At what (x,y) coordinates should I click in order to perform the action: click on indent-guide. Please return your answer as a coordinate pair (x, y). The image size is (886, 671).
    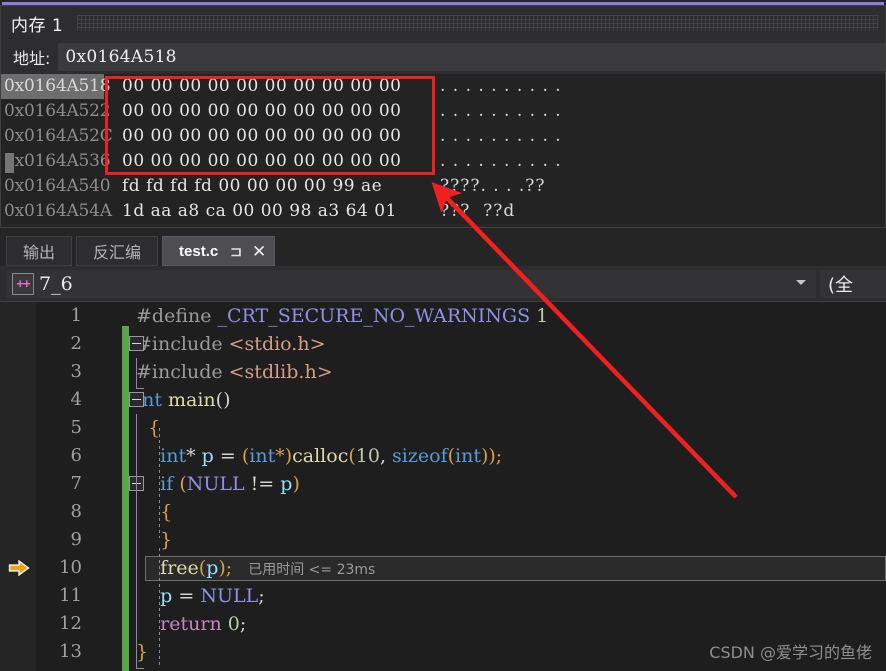
    Looking at the image, I should click on (136, 579).